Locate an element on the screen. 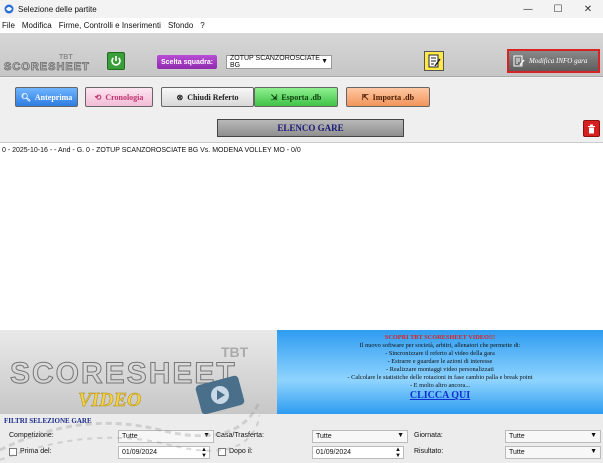  promo-link: CLICCA QUI is located at coordinates (440, 396).